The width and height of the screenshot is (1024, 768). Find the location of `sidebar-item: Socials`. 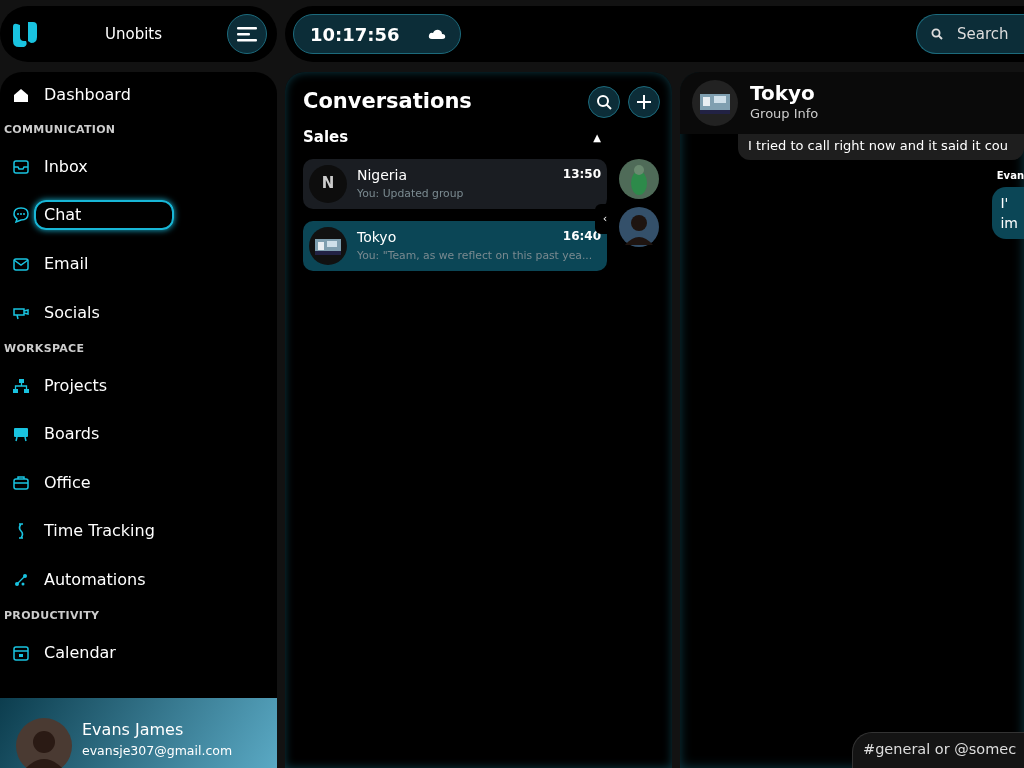

sidebar-item: Socials is located at coordinates (138, 312).